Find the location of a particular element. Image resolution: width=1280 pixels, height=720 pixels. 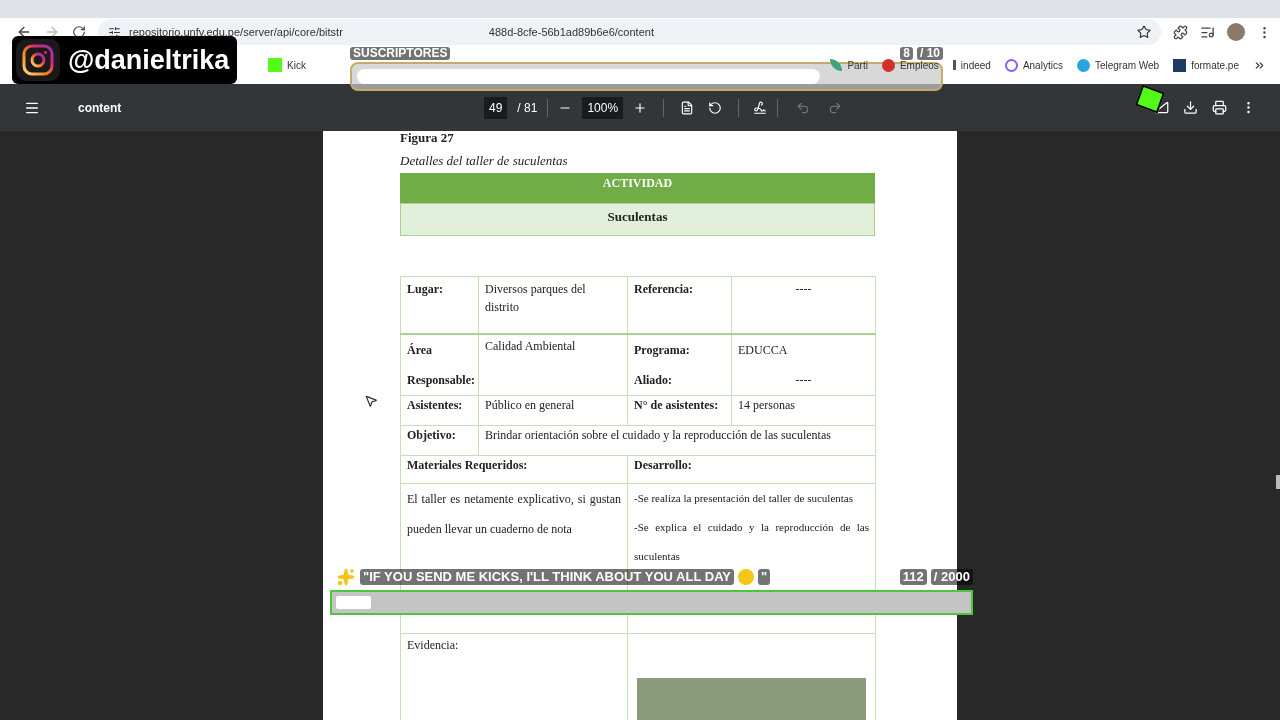

table-cell: Público en general is located at coordinates (553, 410).